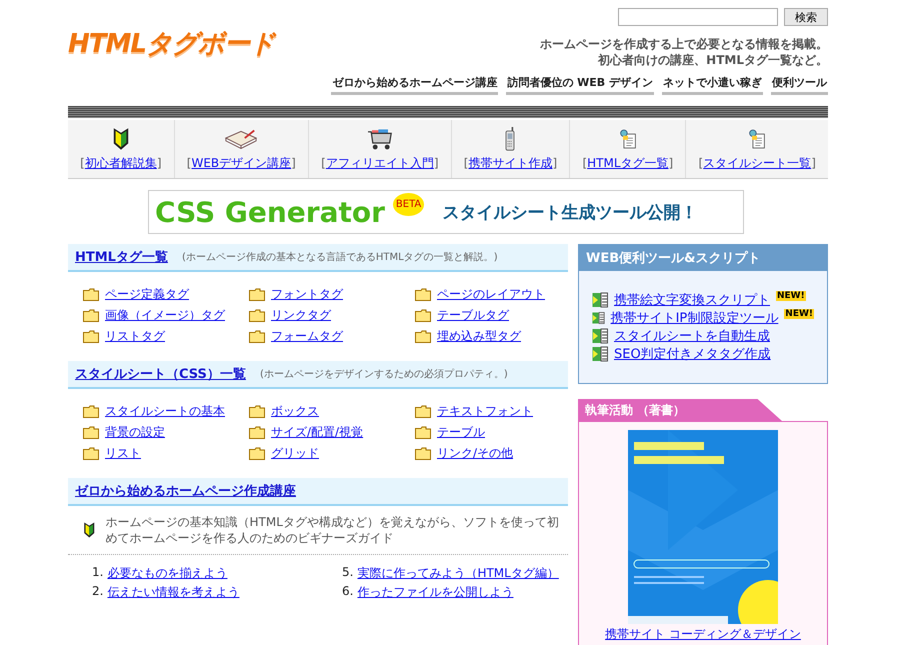  What do you see at coordinates (348, 592) in the screenshot?
I see `step-number: 6.` at bounding box center [348, 592].